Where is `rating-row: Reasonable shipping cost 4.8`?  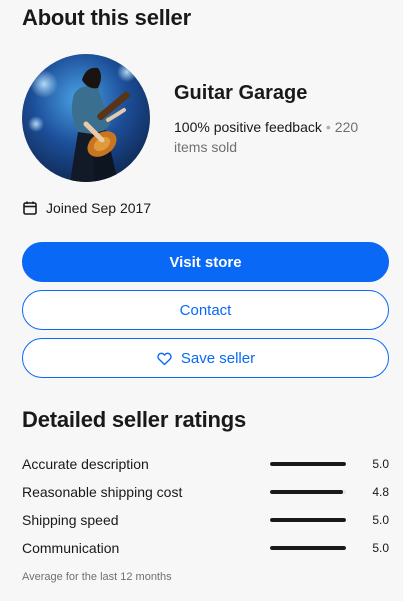 rating-row: Reasonable shipping cost 4.8 is located at coordinates (205, 492).